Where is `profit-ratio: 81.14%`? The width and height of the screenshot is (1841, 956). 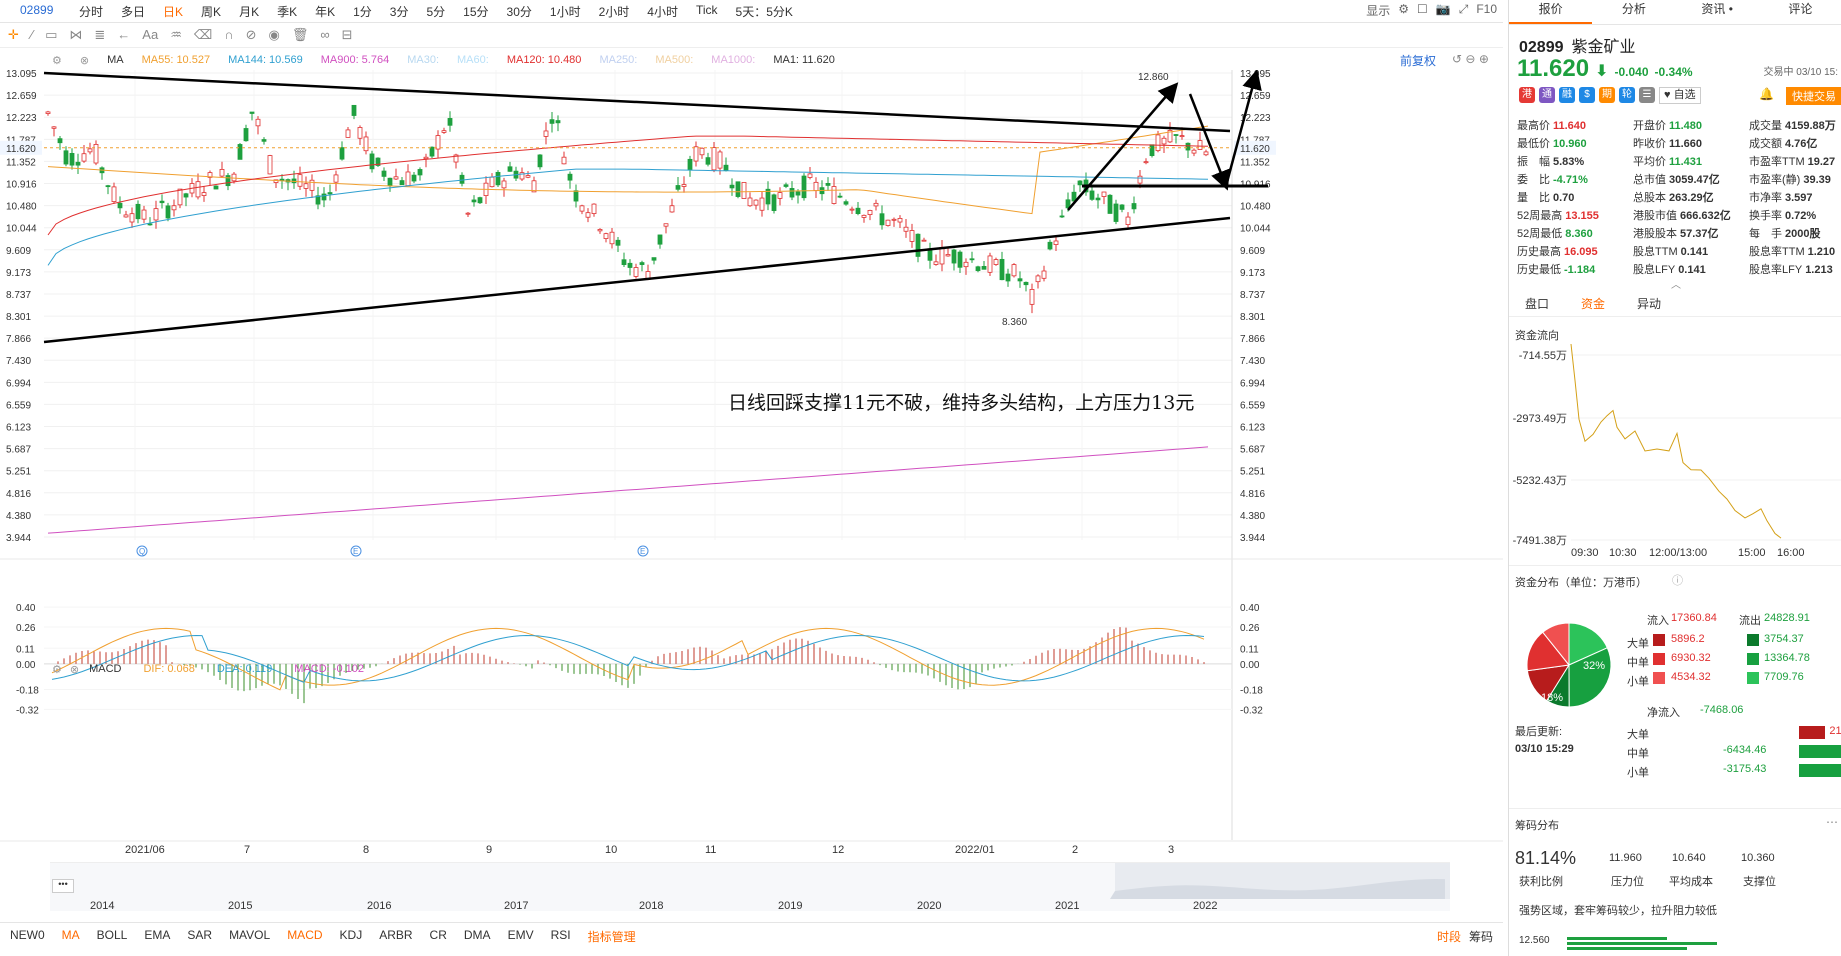 profit-ratio: 81.14% is located at coordinates (1546, 858).